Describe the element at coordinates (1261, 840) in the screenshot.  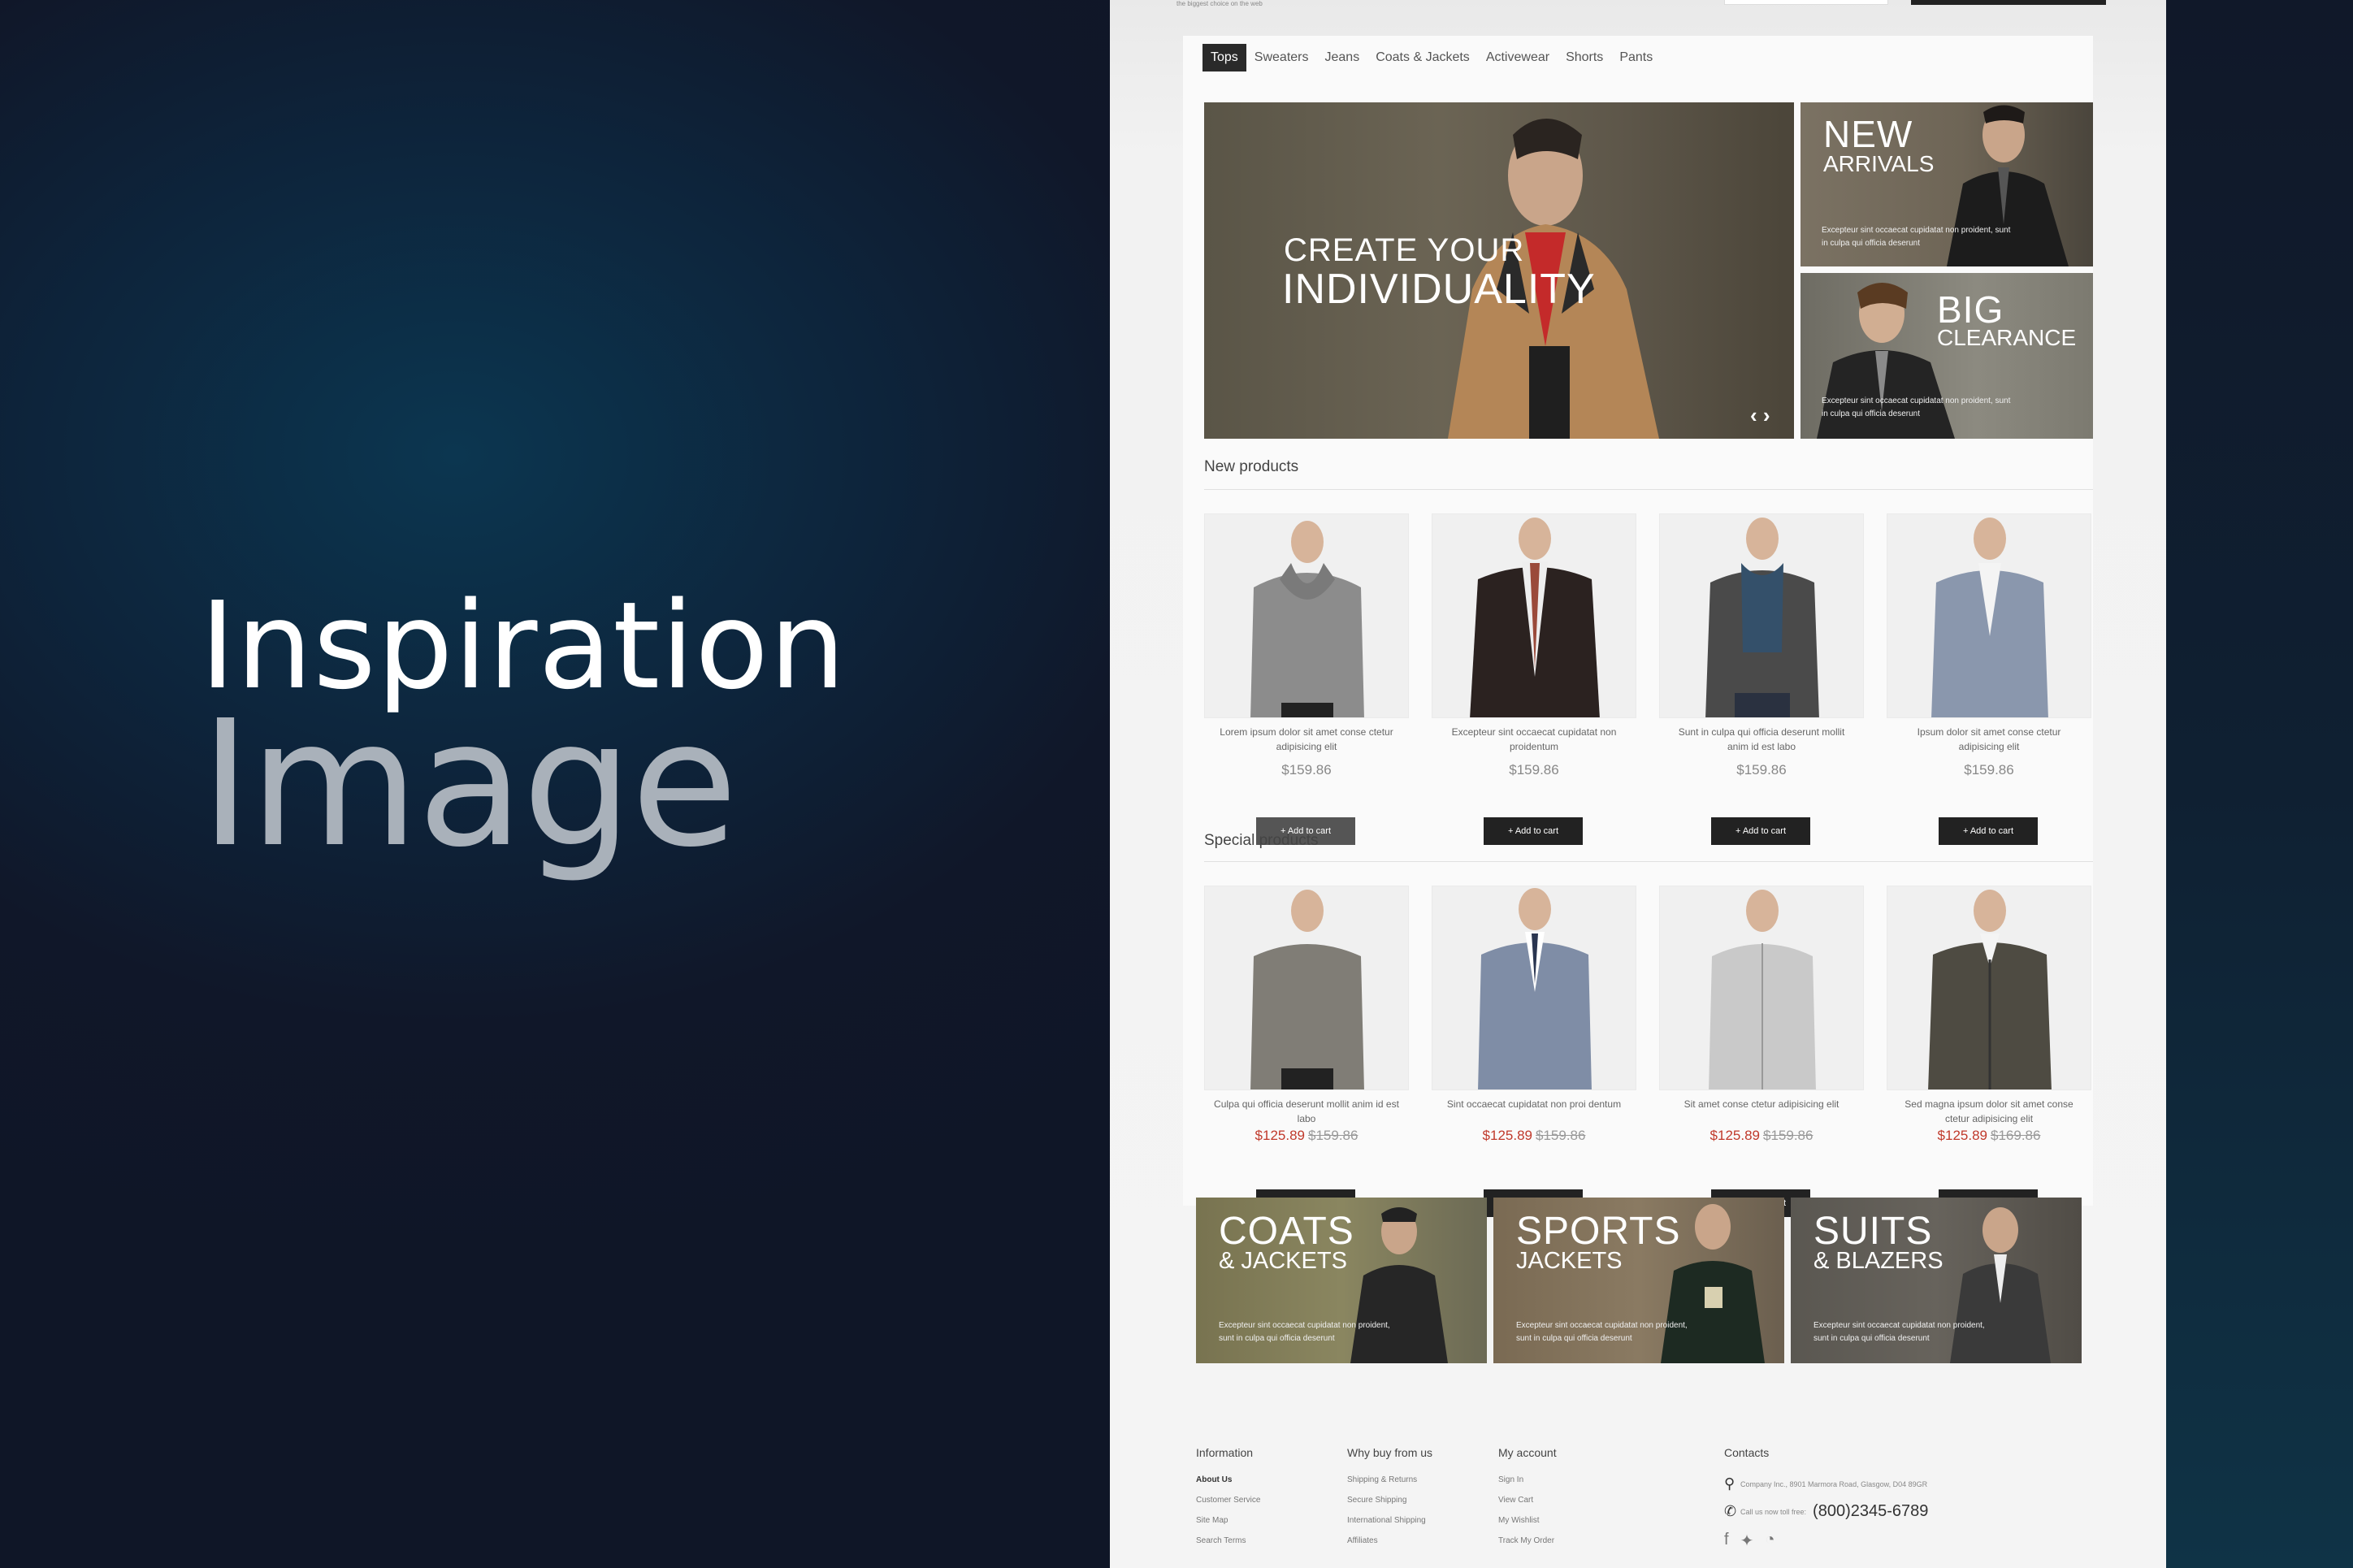
I see `special-products-title: Special products` at that location.